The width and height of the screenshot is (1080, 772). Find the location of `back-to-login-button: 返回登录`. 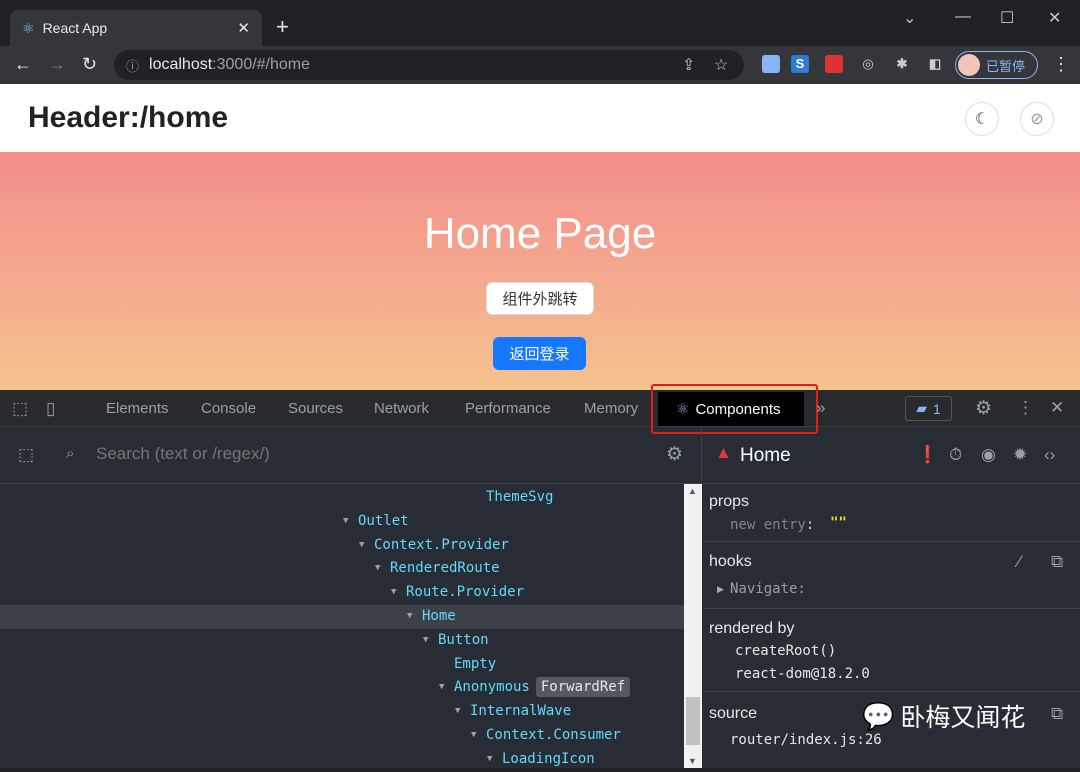

back-to-login-button: 返回登录 is located at coordinates (539, 353).